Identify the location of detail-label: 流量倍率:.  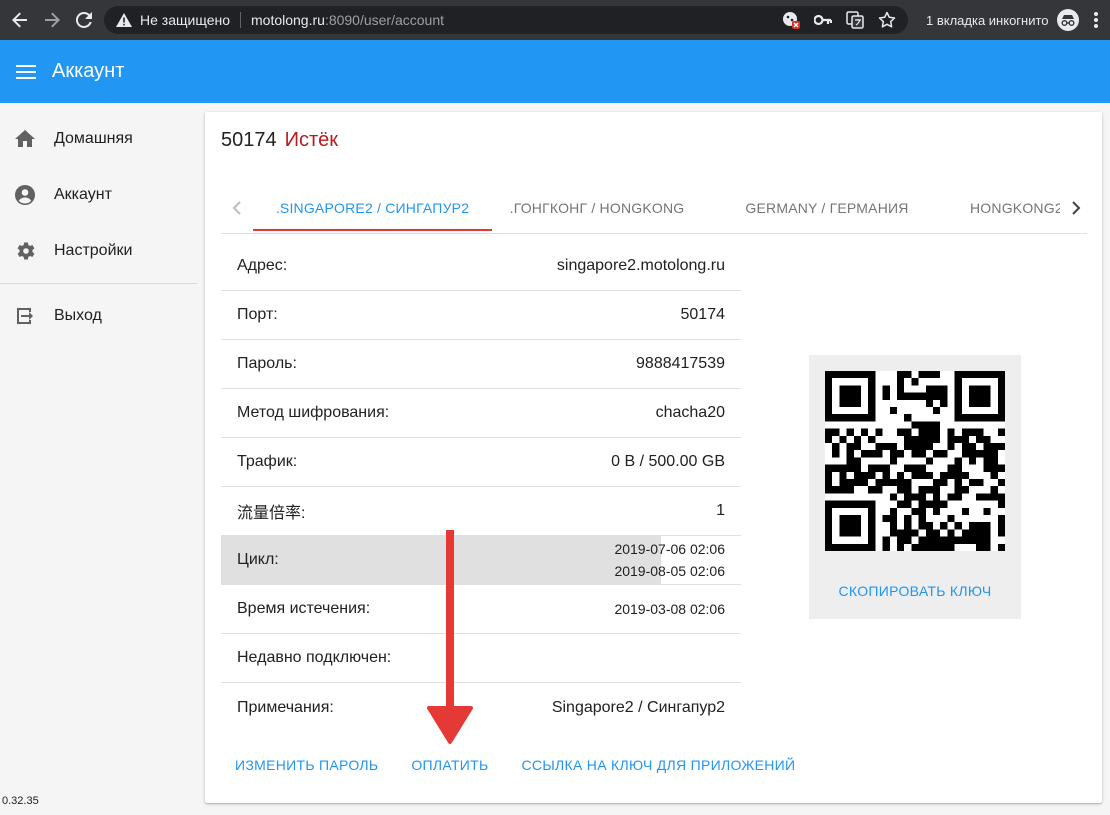
(271, 513).